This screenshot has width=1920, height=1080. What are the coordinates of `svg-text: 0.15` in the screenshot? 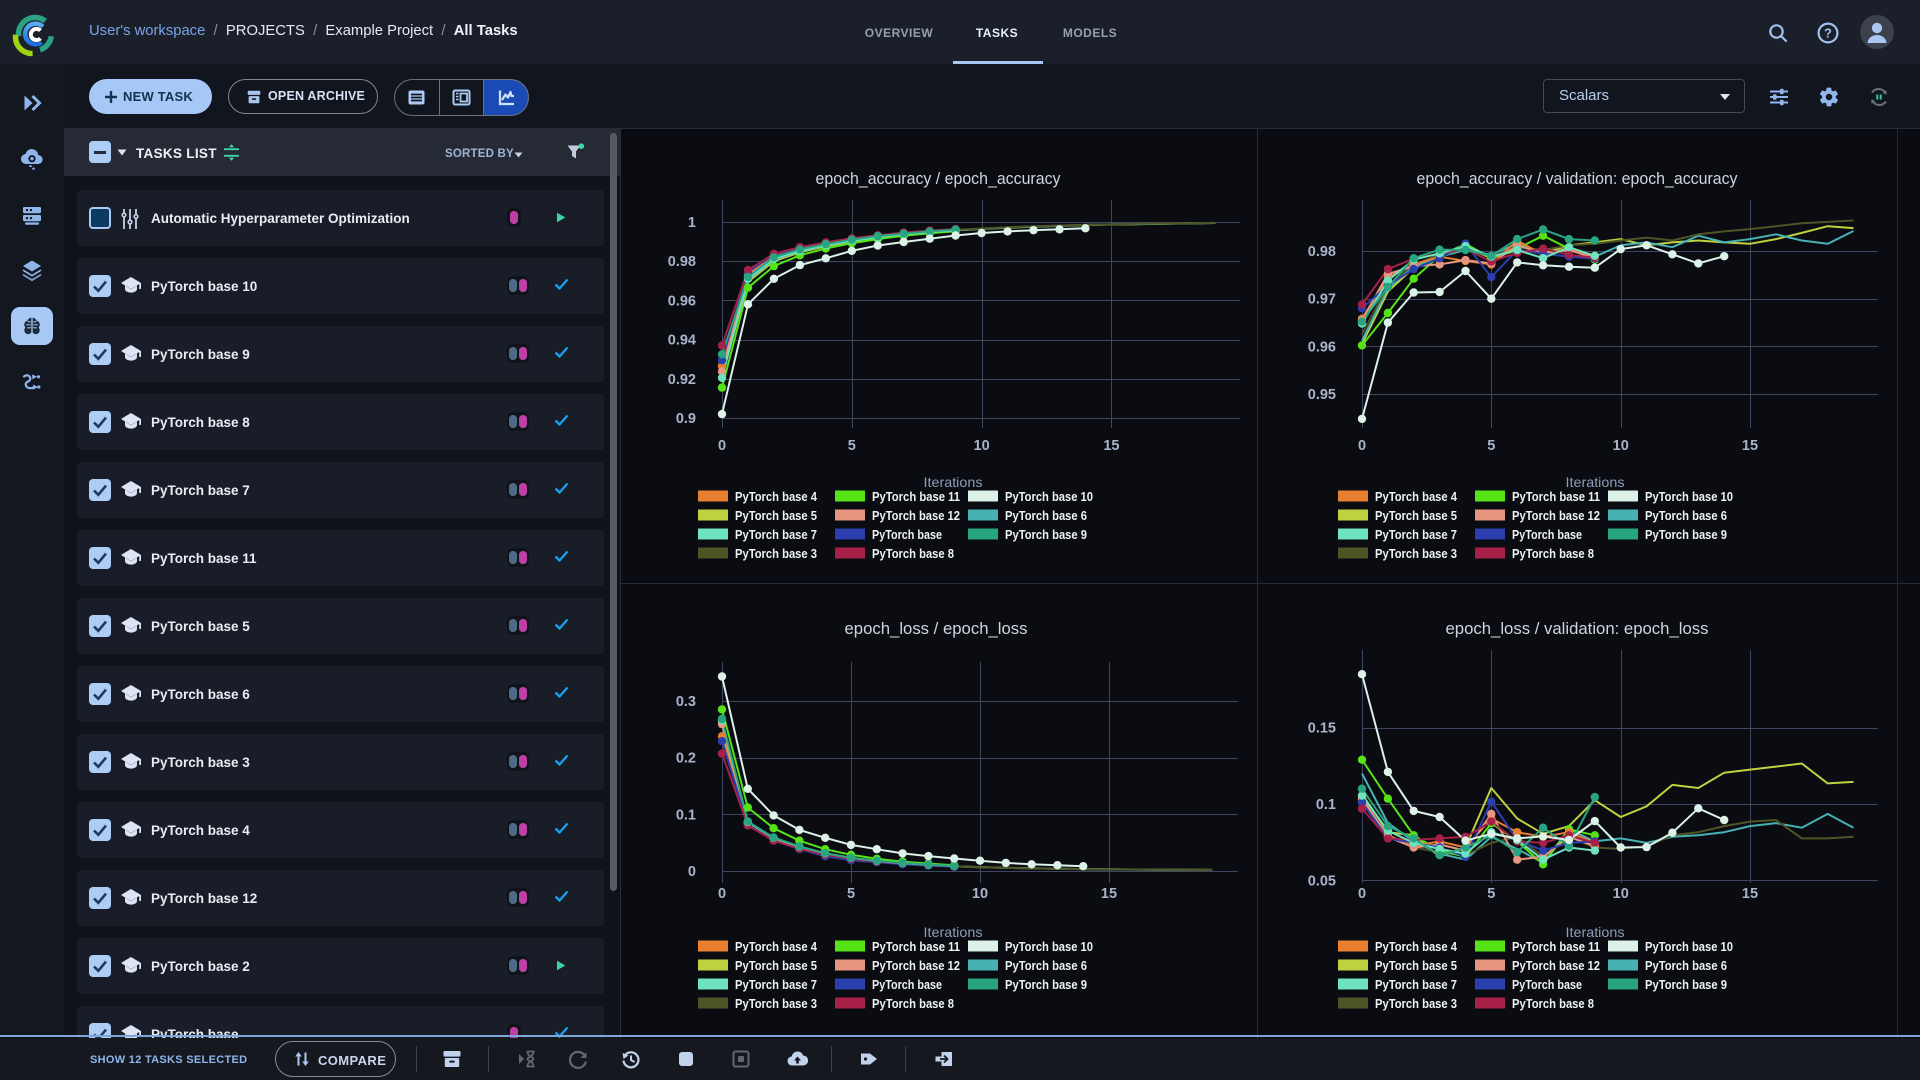 It's located at (1322, 729).